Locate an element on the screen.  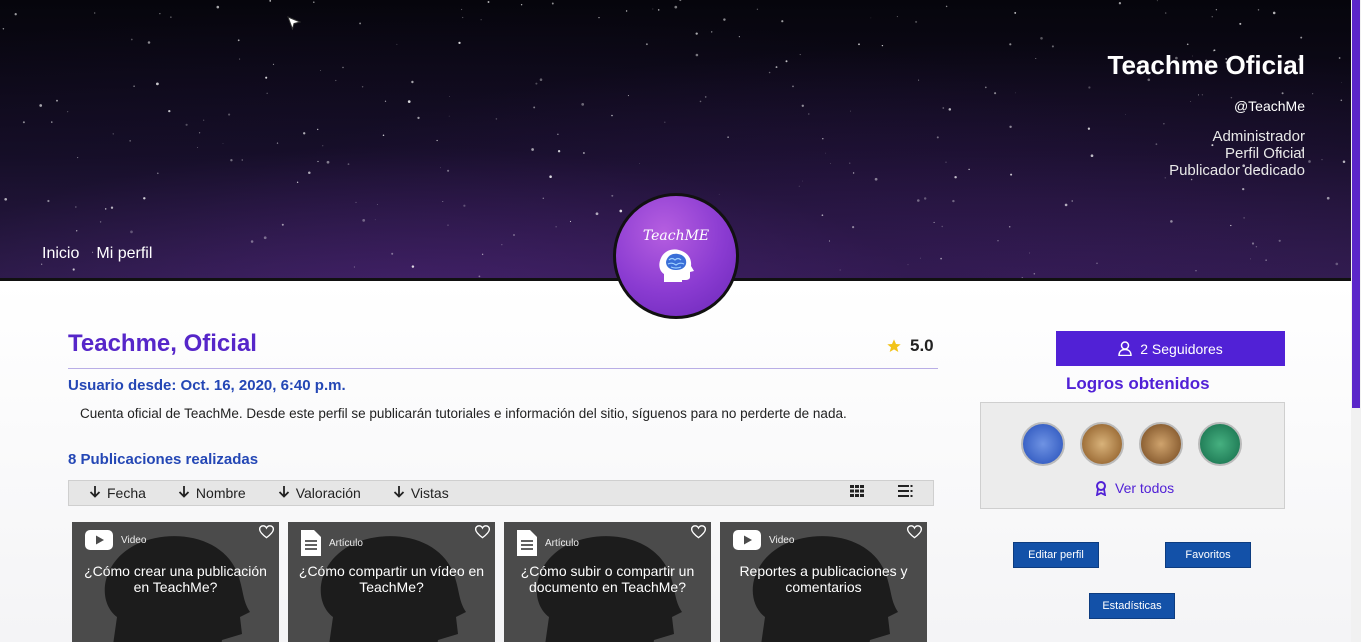
see-all-achievements: Ver todos is located at coordinates (1134, 488).